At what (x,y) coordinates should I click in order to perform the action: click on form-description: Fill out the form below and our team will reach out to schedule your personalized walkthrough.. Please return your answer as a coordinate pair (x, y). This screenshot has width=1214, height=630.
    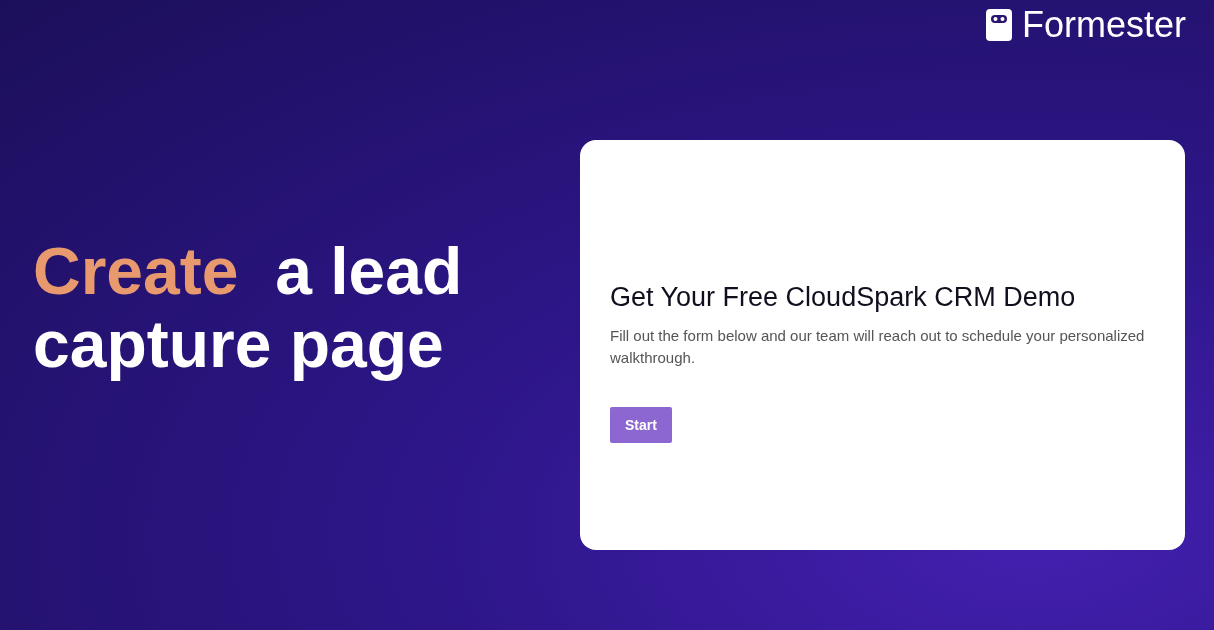
    Looking at the image, I should click on (878, 347).